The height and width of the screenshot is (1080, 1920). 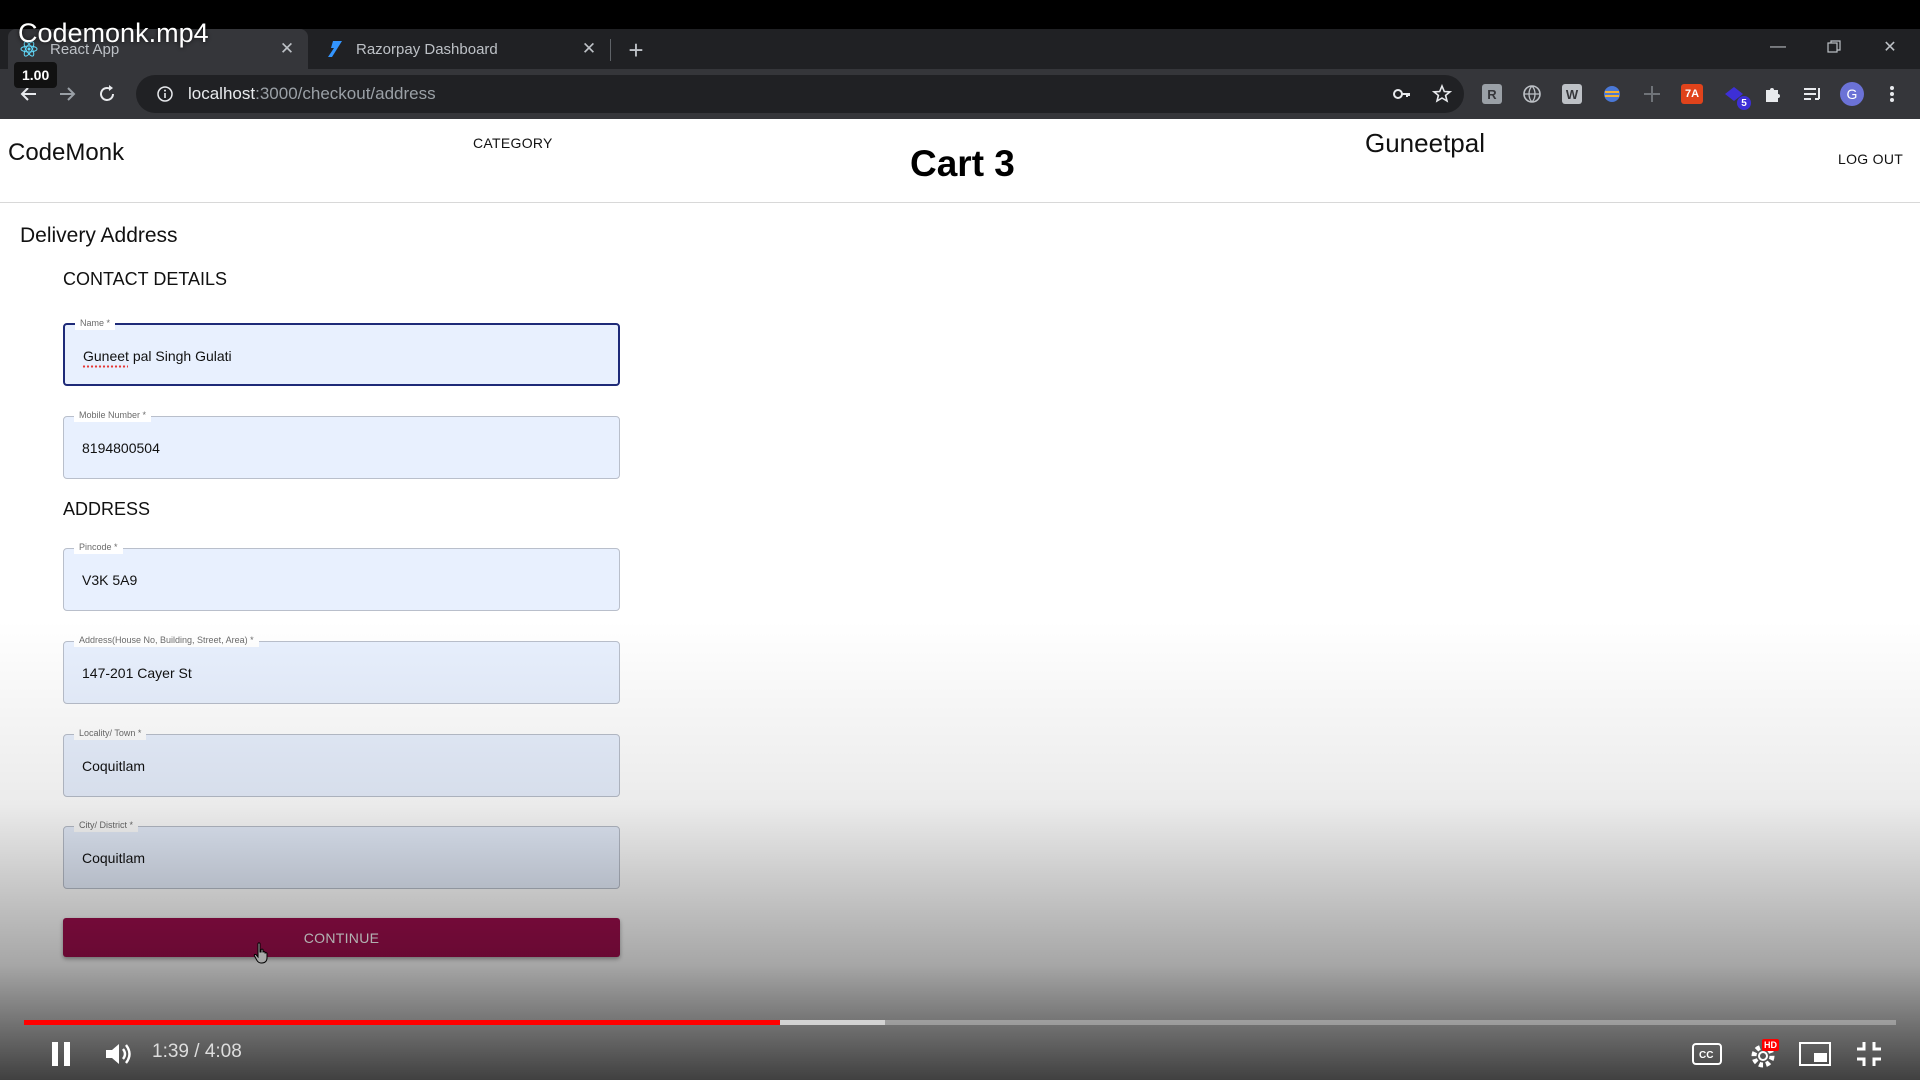 What do you see at coordinates (105, 366) in the screenshot?
I see `spellcheck-underline` at bounding box center [105, 366].